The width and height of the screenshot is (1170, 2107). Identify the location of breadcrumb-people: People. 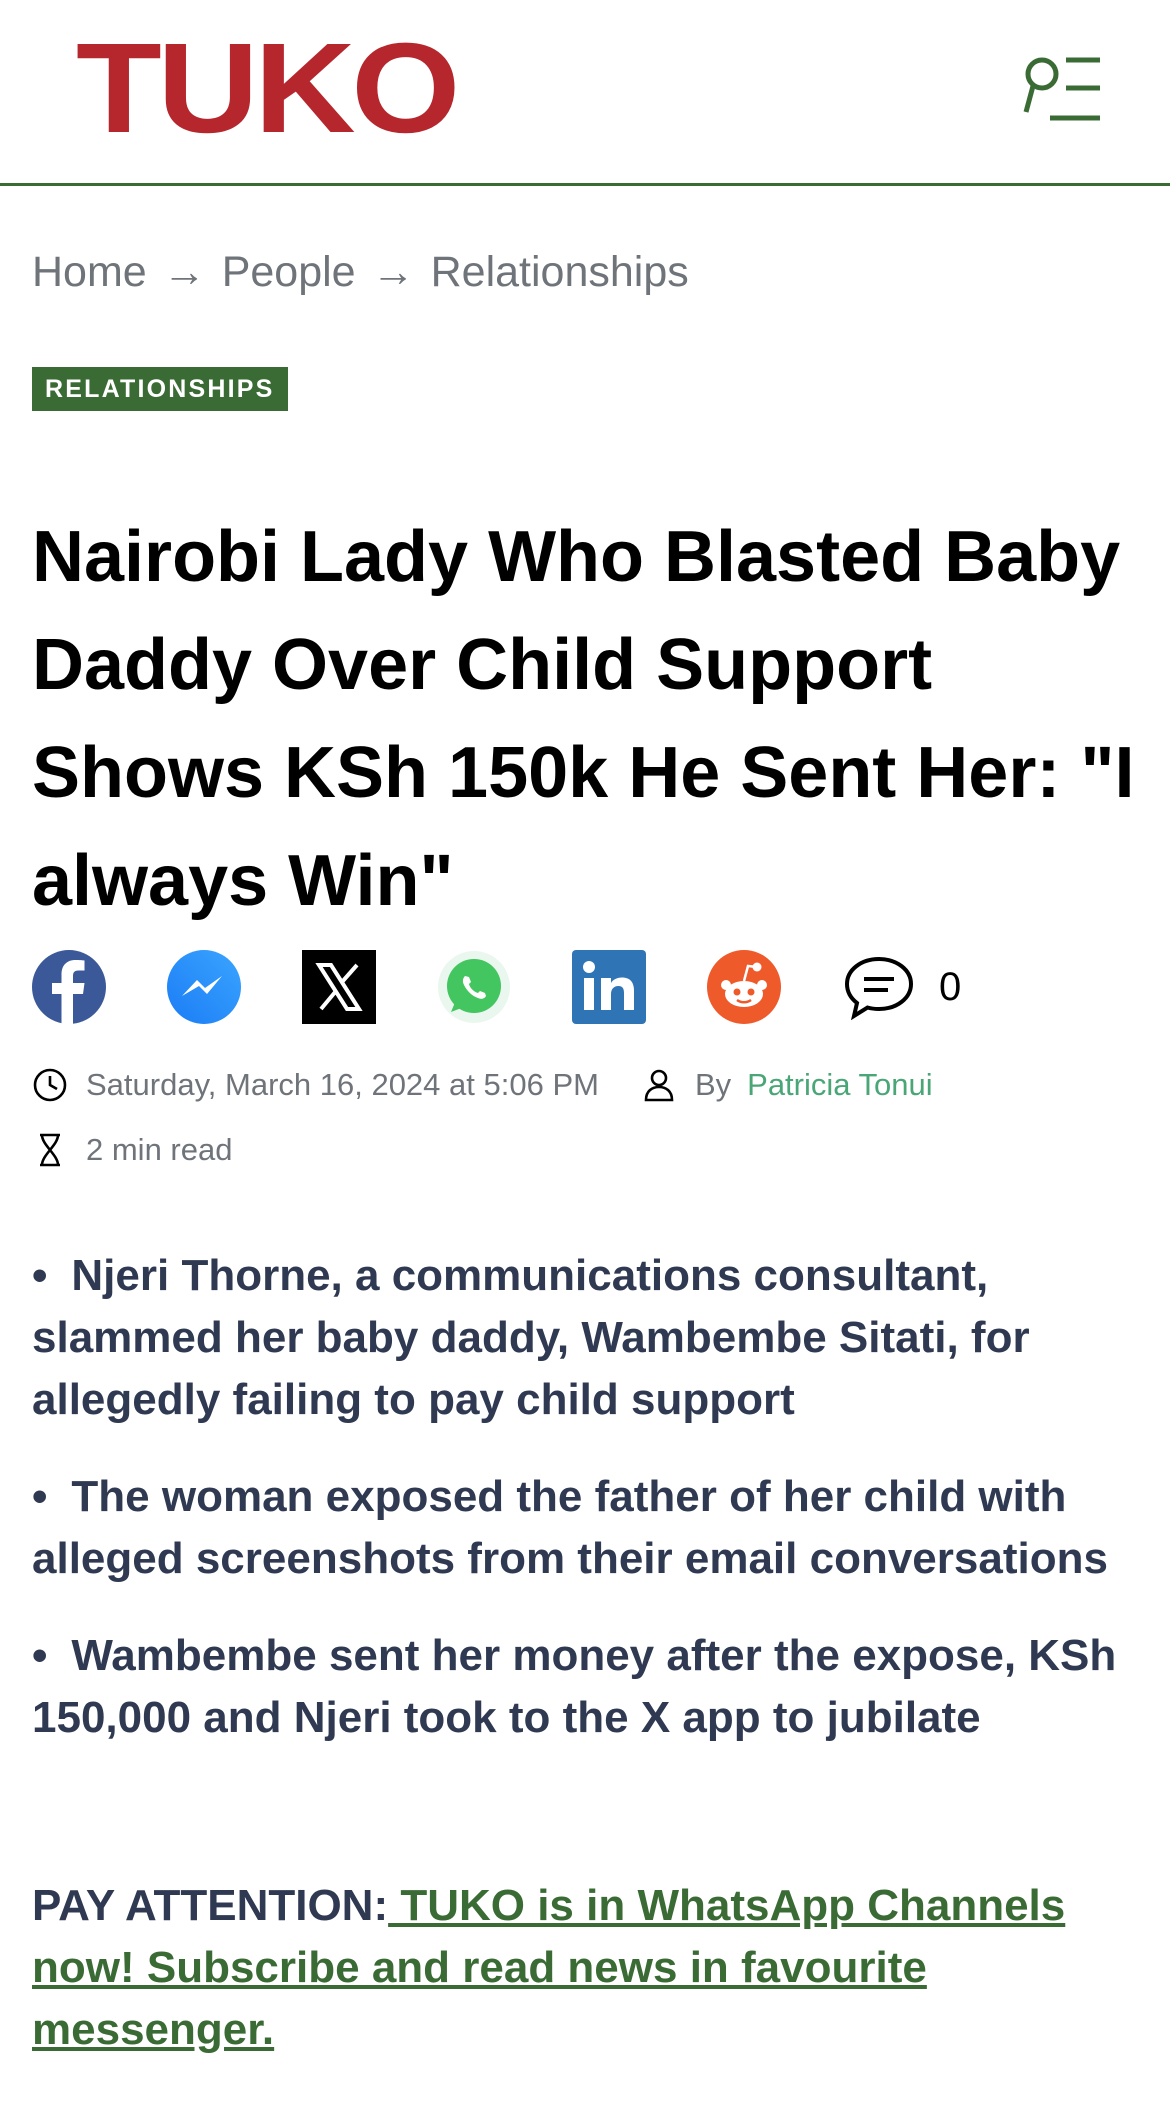
(289, 272).